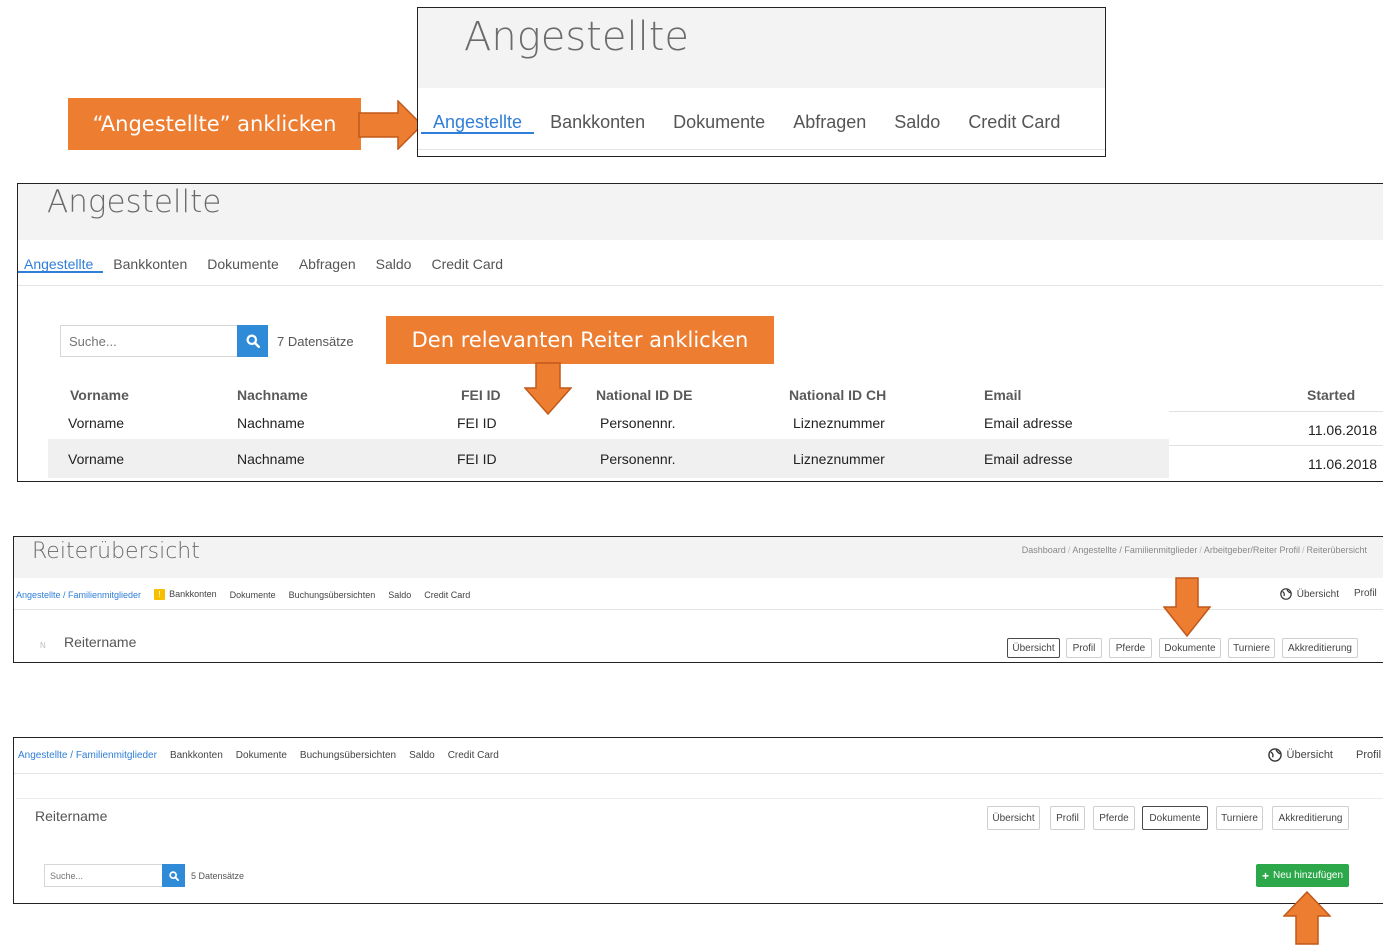 This screenshot has width=1383, height=947. Describe the element at coordinates (272, 395) in the screenshot. I see `column-header-last-name: Nachname` at that location.